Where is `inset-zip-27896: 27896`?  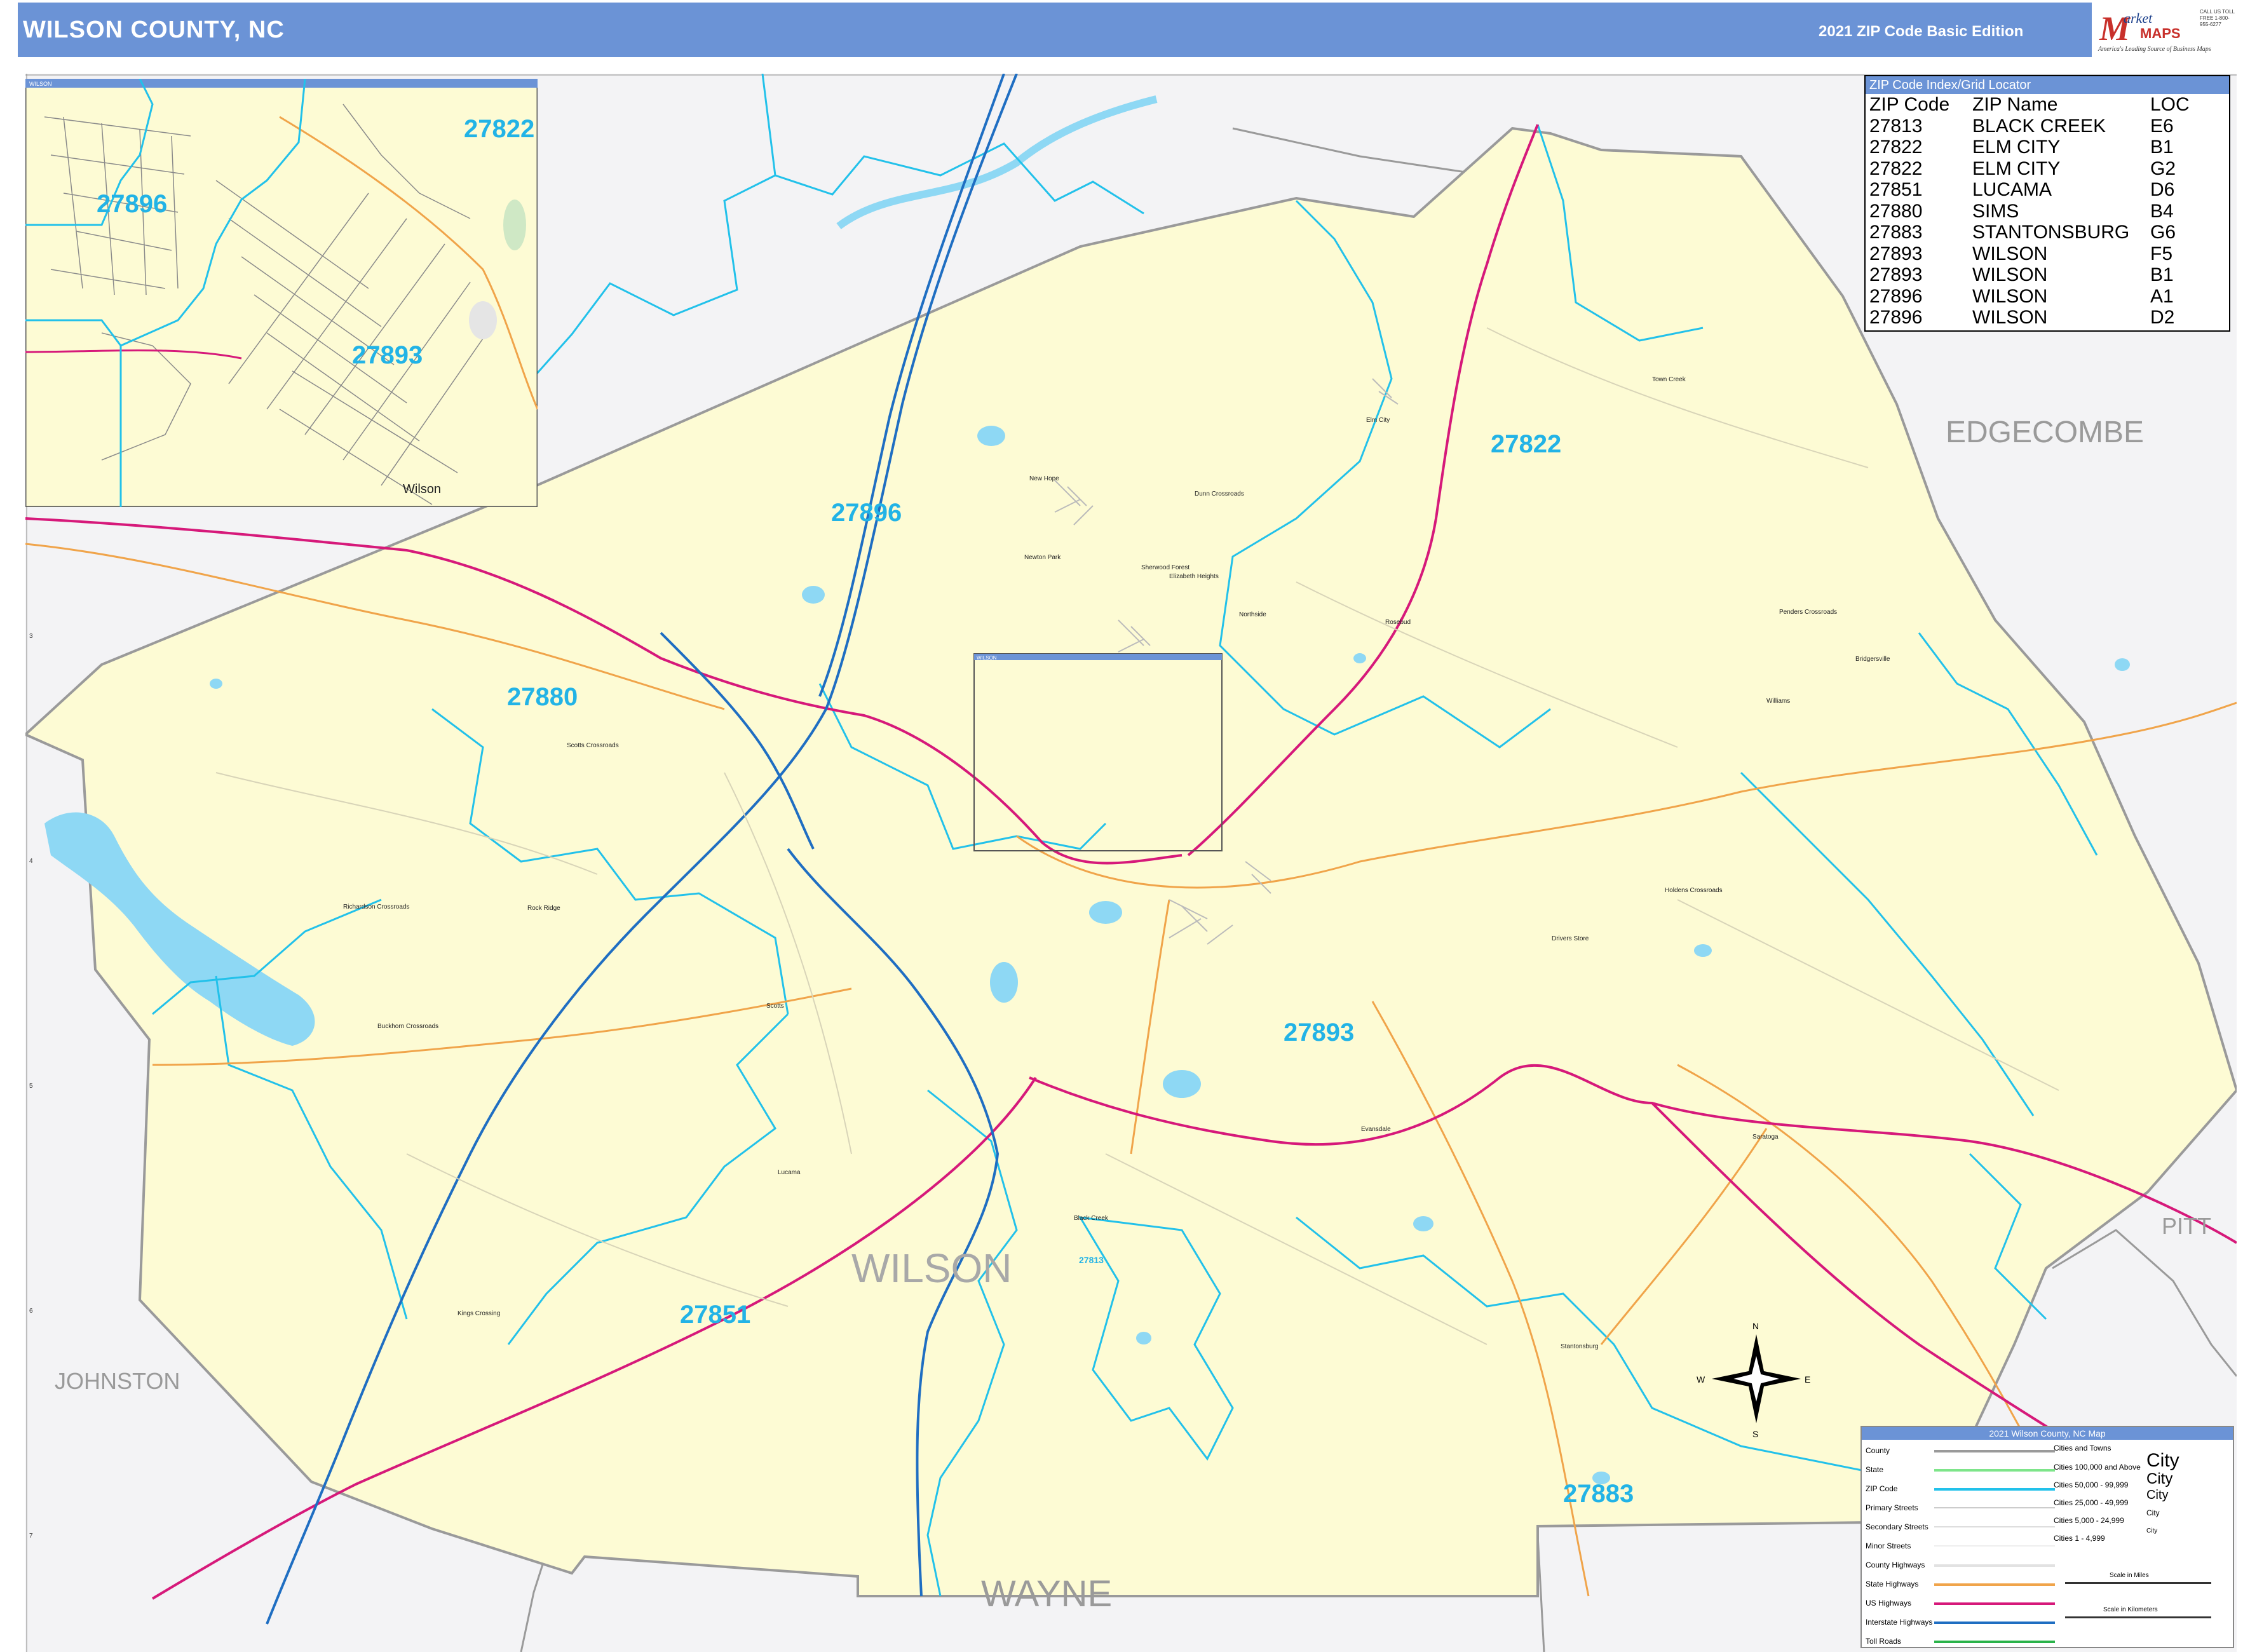
inset-zip-27896: 27896 is located at coordinates (132, 204).